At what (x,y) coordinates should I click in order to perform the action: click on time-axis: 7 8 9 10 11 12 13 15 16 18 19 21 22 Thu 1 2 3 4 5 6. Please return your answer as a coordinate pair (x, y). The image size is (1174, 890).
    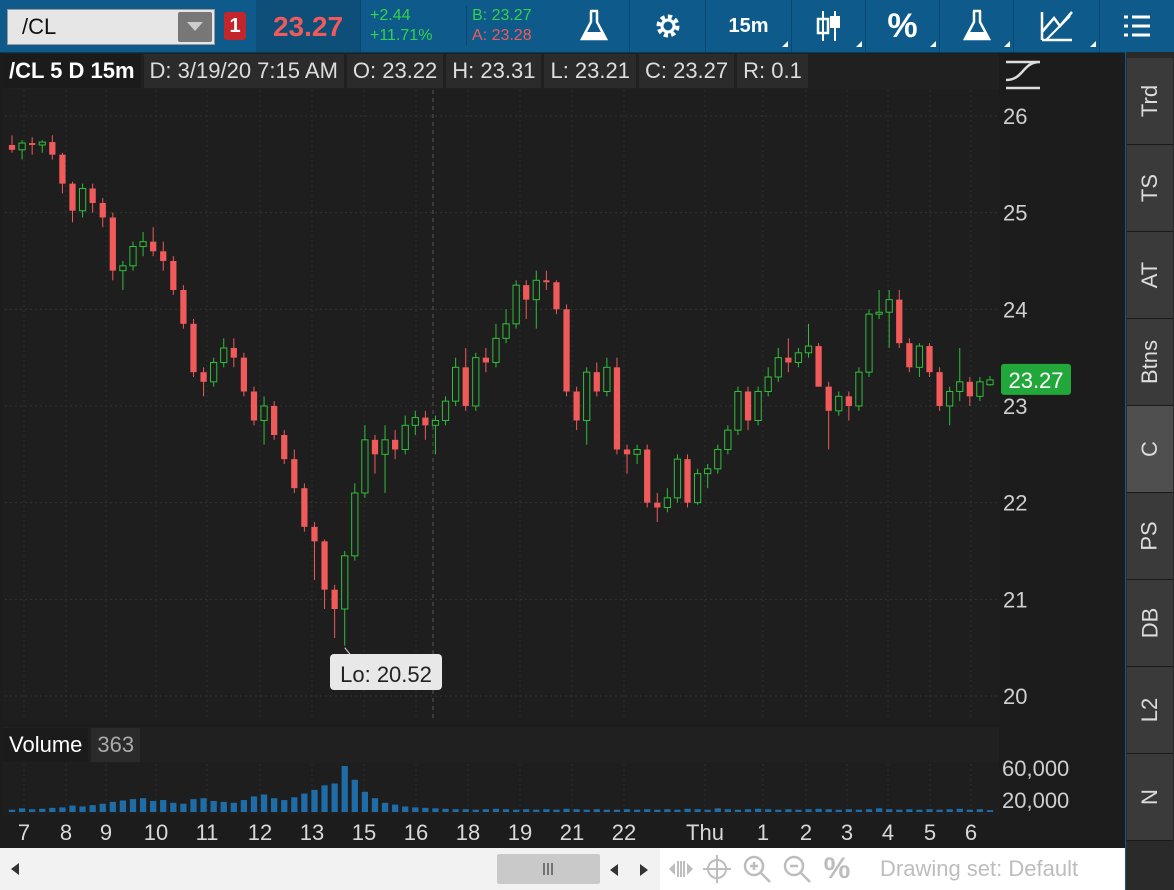
    Looking at the image, I should click on (497, 832).